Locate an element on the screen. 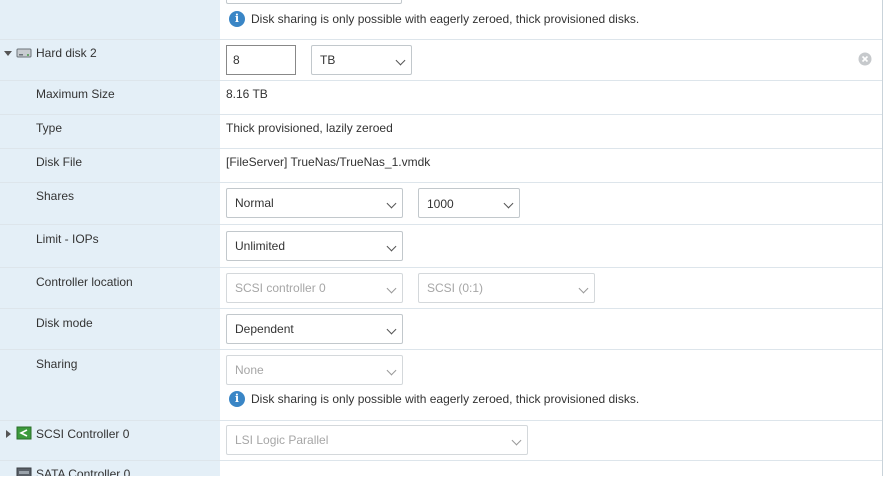 This screenshot has height=479, width=890. scsi-controller-row: SCSI Controller 0 LSI Logic Parallel is located at coordinates (441, 441).